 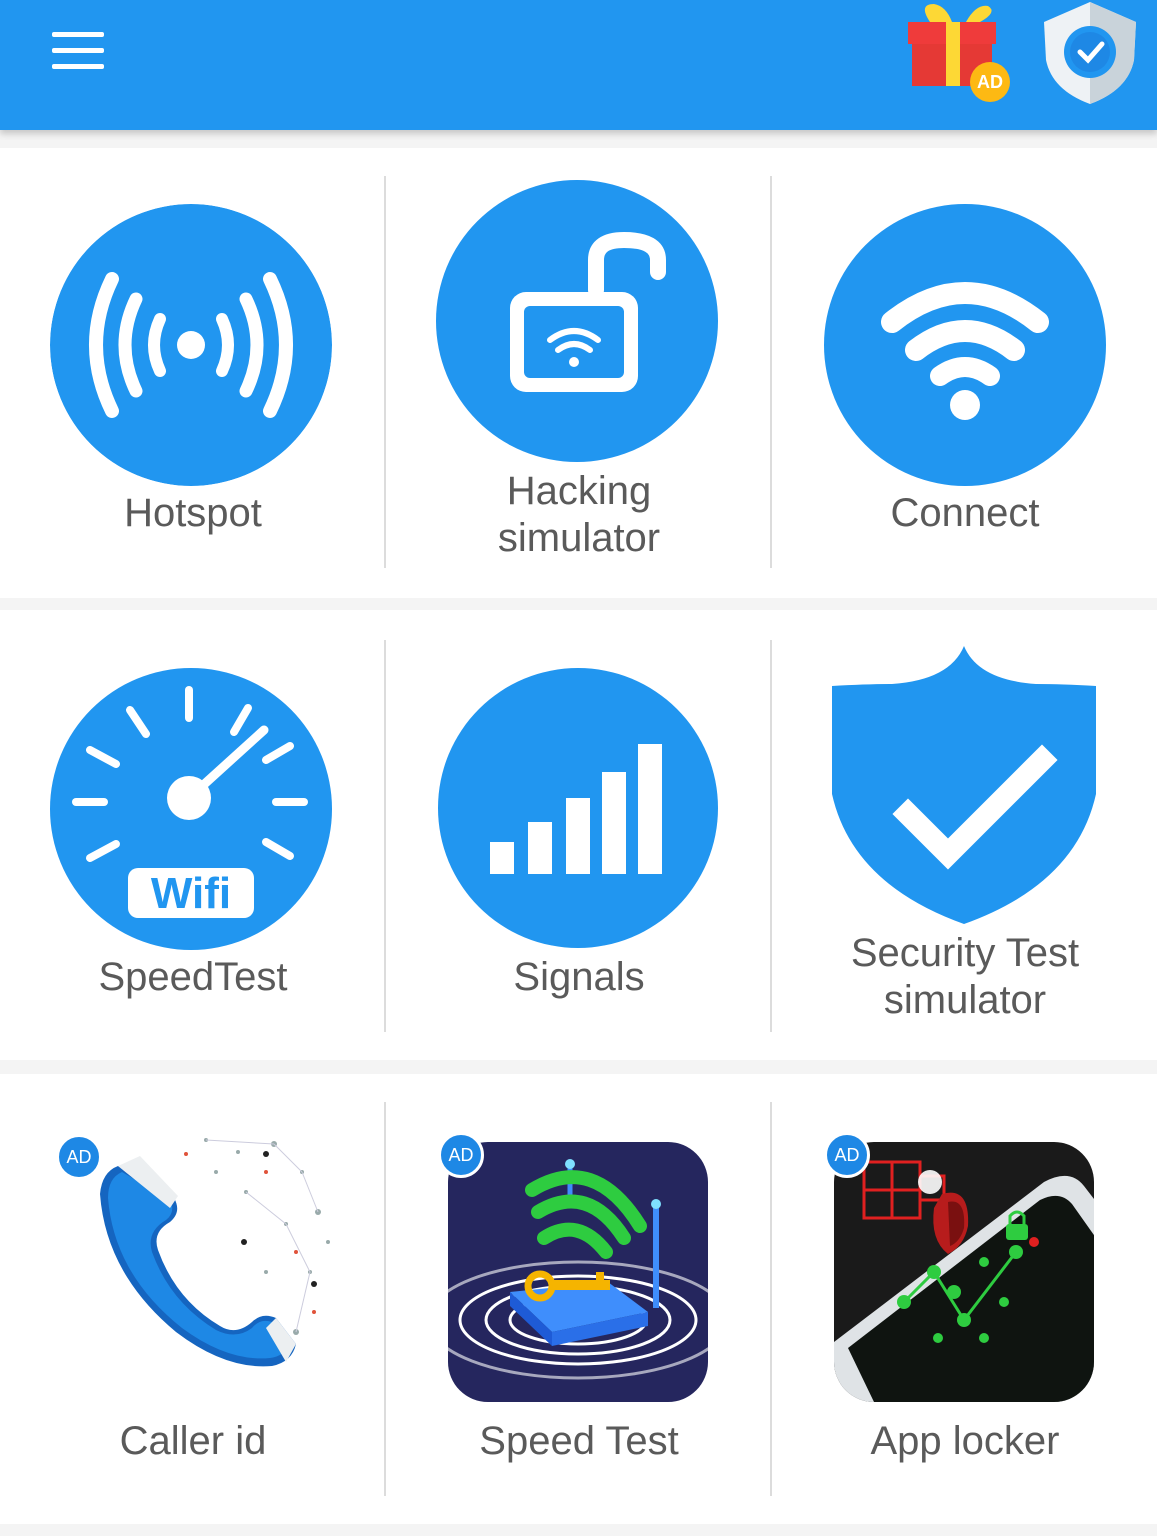 I want to click on signal-bars-icon, so click(x=578, y=808).